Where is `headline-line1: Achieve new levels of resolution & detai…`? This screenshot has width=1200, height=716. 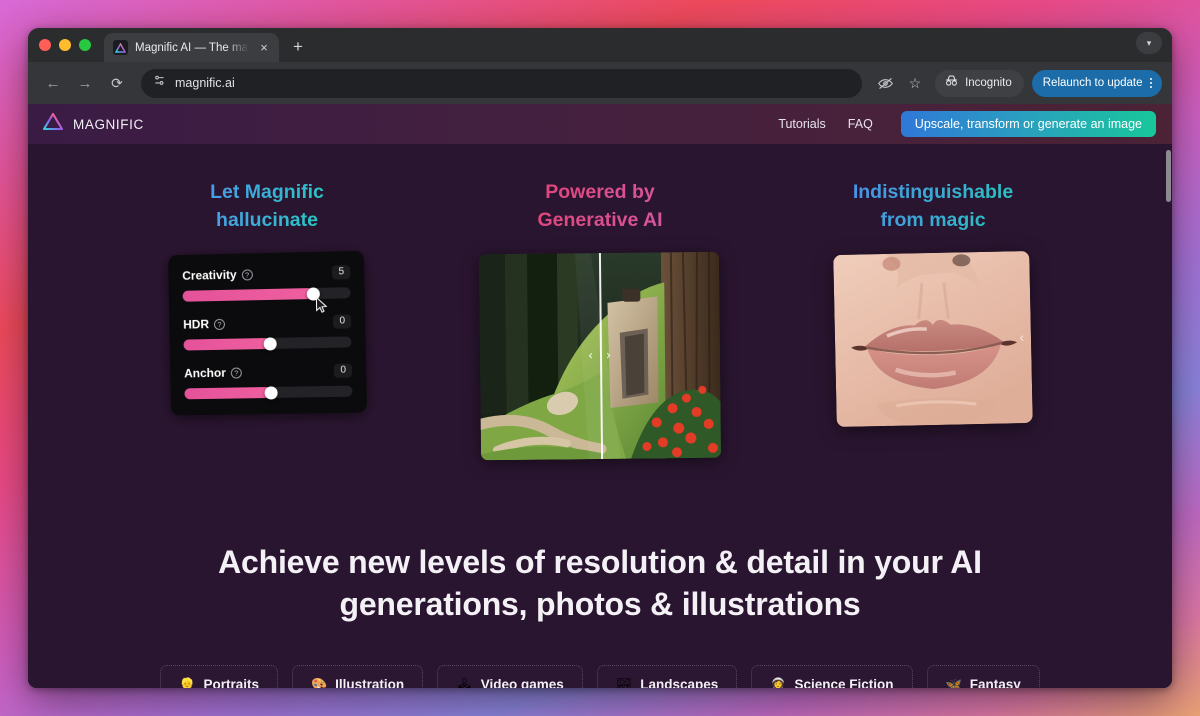
headline-line1: Achieve new levels of resolution & detai… is located at coordinates (600, 561).